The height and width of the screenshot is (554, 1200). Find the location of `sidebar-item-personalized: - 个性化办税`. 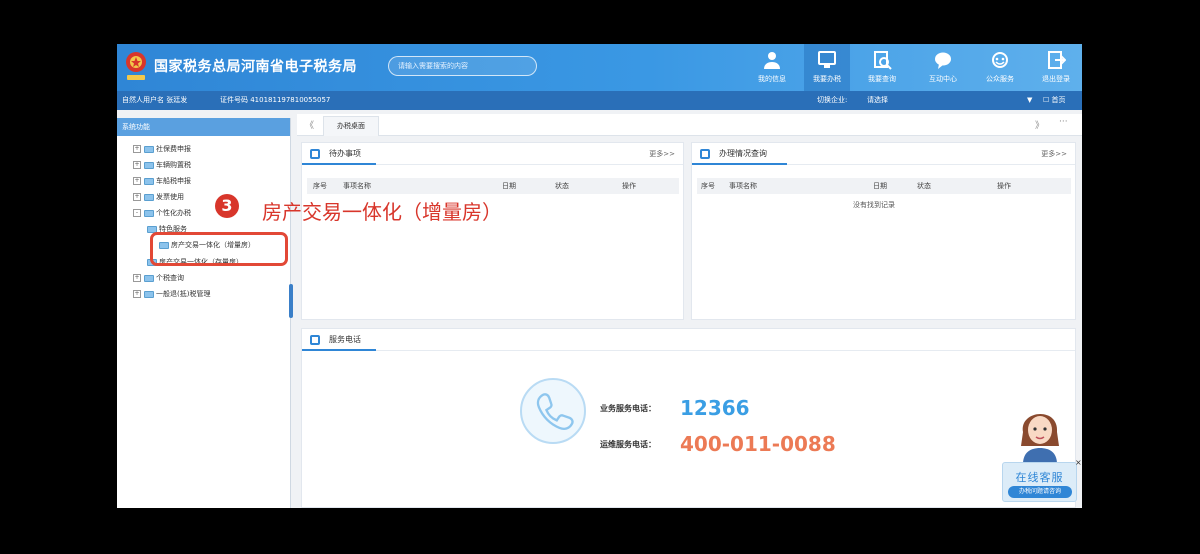

sidebar-item-personalized: - 个性化办税 is located at coordinates (162, 213).